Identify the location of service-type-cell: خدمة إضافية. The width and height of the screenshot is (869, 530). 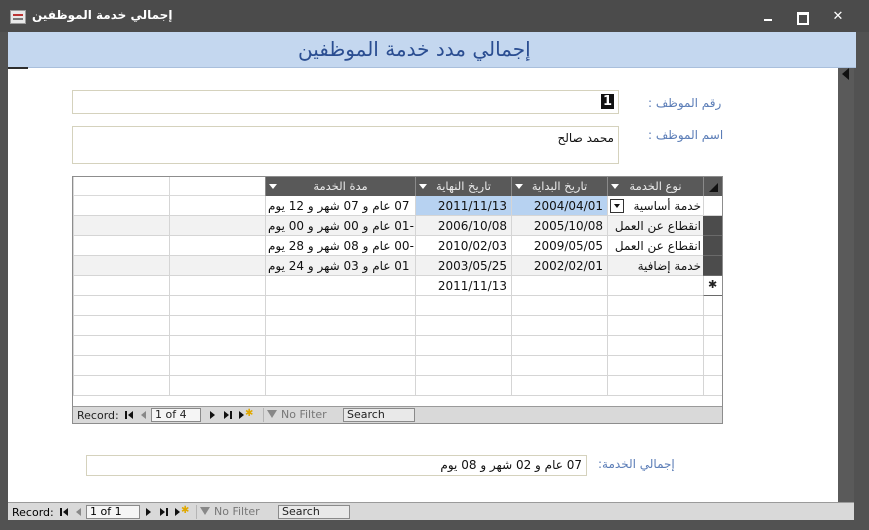
(655, 266).